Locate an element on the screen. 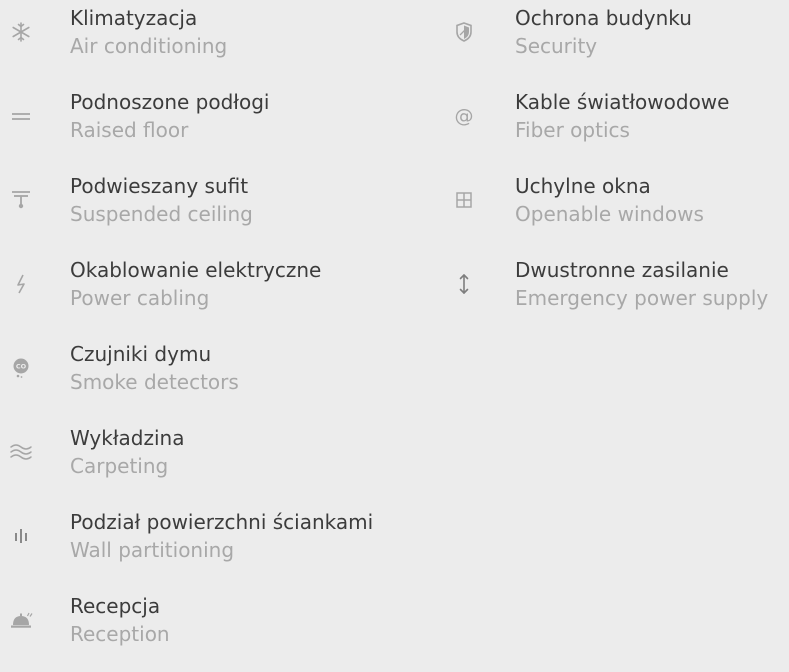 Image resolution: width=789 pixels, height=672 pixels. suspended-ceiling-icon is located at coordinates (21, 200).